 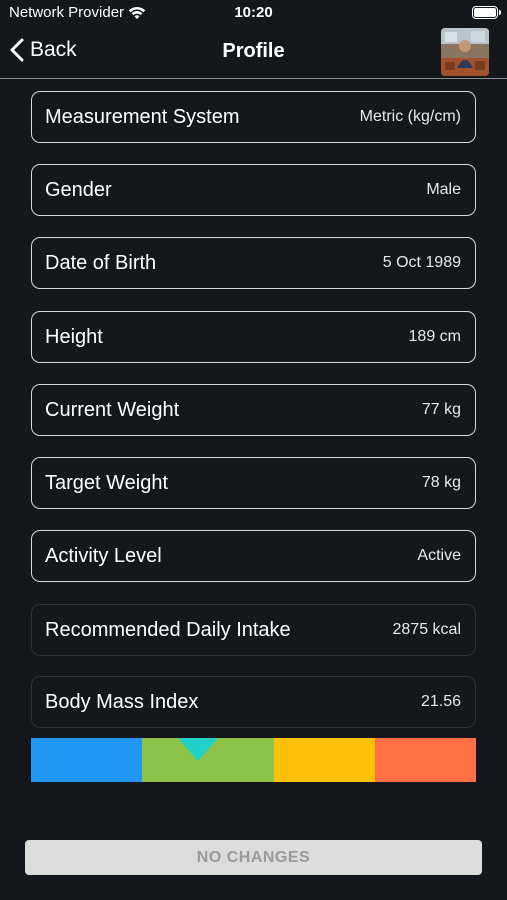 What do you see at coordinates (253, 556) in the screenshot?
I see `activity-level-row: Activity Level Active` at bounding box center [253, 556].